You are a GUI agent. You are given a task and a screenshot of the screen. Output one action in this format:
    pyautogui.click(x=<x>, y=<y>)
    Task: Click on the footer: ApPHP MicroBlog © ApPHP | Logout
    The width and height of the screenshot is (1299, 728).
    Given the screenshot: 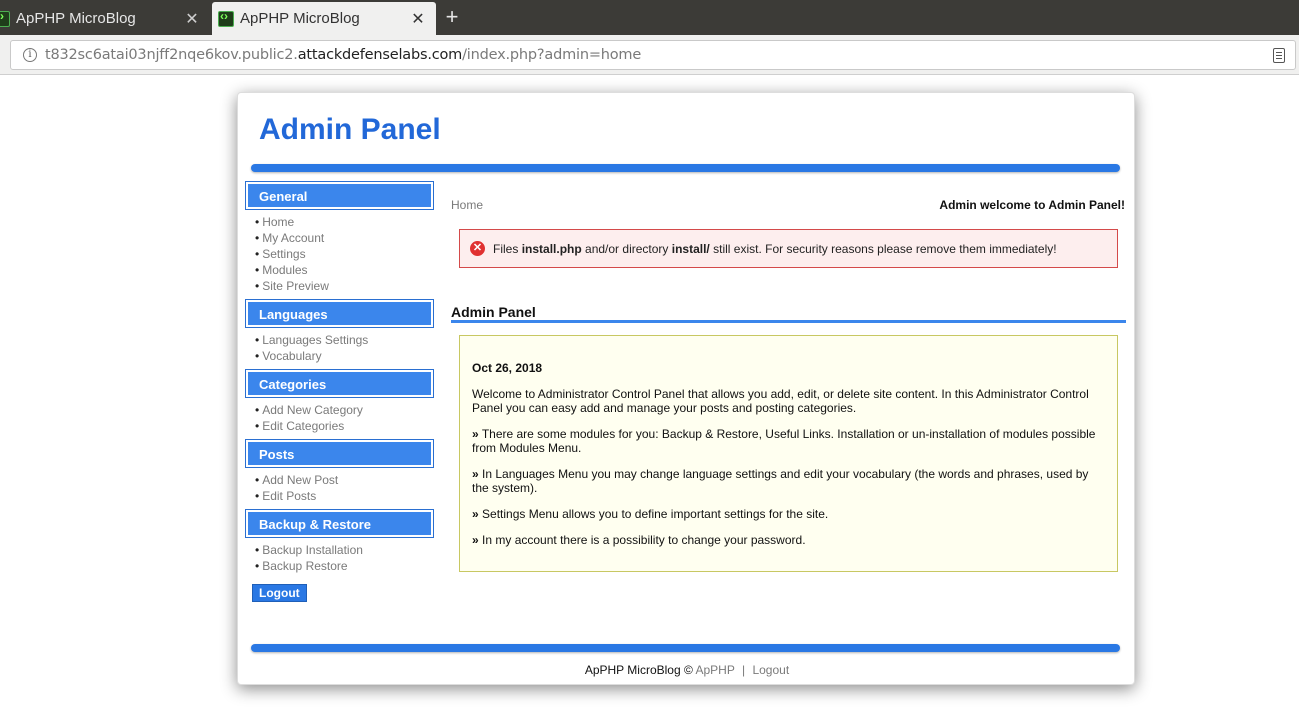 What is the action you would take?
    pyautogui.click(x=687, y=670)
    